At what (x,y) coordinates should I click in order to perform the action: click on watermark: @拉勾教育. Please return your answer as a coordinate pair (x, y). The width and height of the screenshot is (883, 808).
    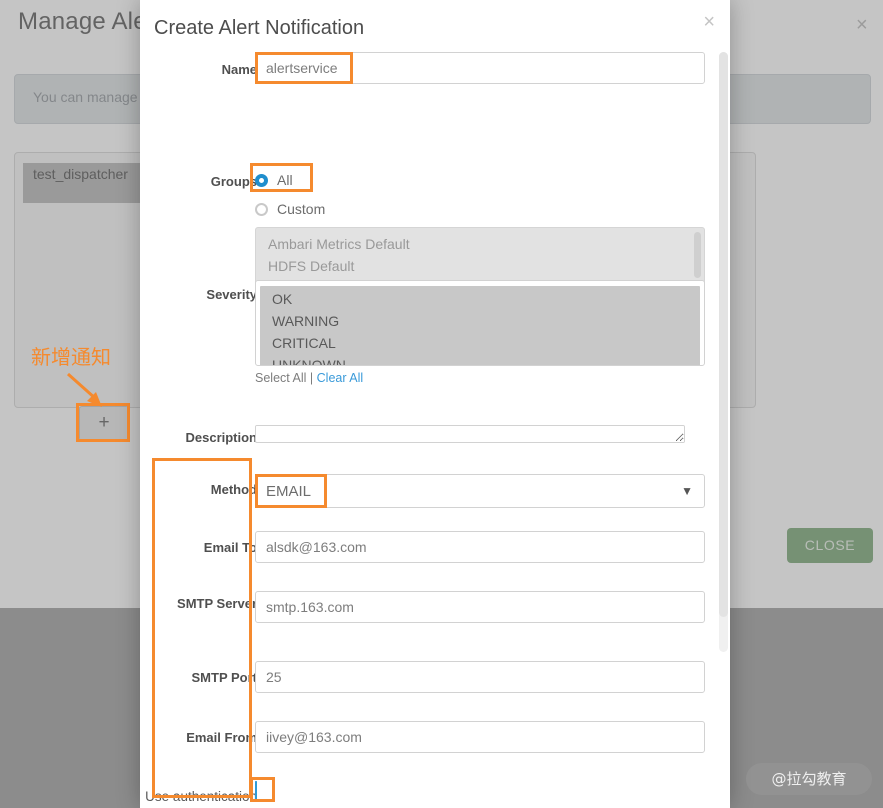
    Looking at the image, I should click on (809, 779).